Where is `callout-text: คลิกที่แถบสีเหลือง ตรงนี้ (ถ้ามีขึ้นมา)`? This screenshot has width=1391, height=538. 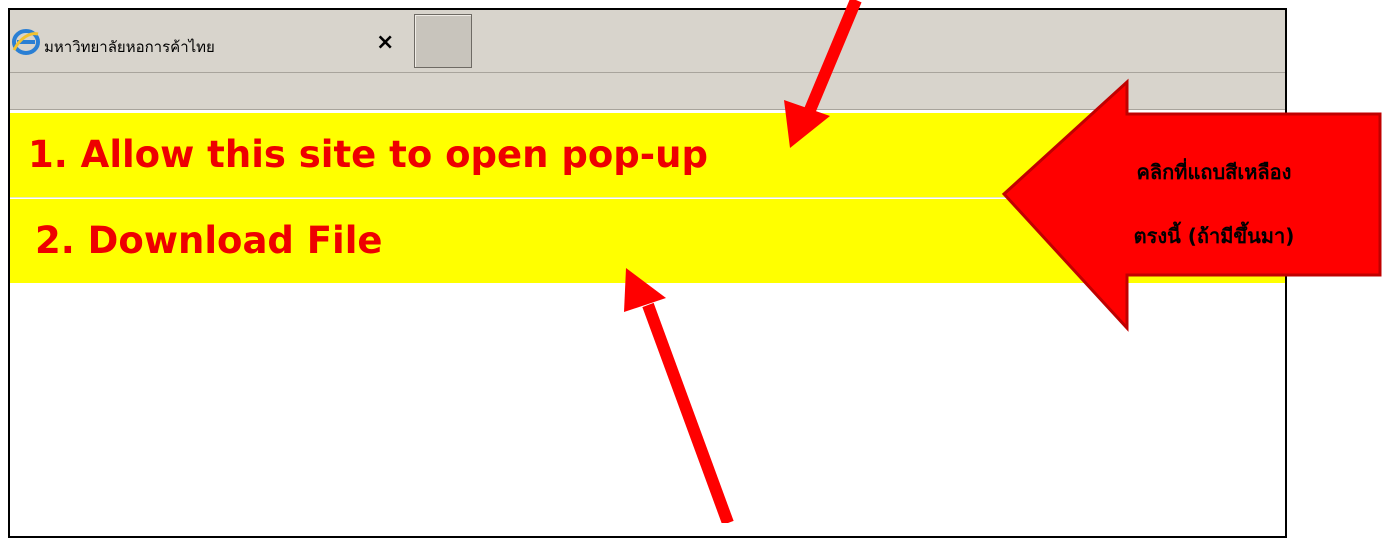
callout-text: คลิกที่แถบสีเหลือง ตรงนี้ (ถ้ามีขึ้นมา) is located at coordinates (1214, 204).